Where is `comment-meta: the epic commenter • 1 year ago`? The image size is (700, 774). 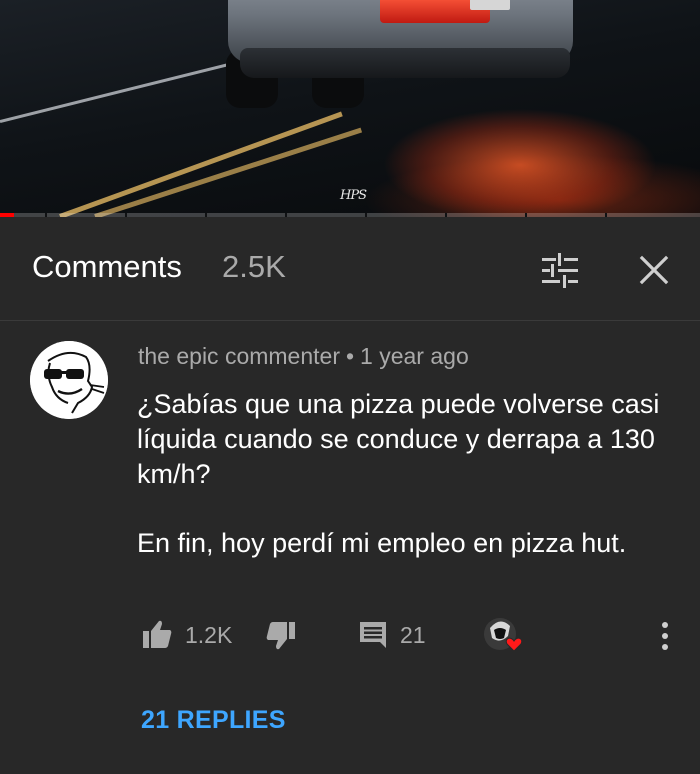 comment-meta: the epic commenter • 1 year ago is located at coordinates (303, 356).